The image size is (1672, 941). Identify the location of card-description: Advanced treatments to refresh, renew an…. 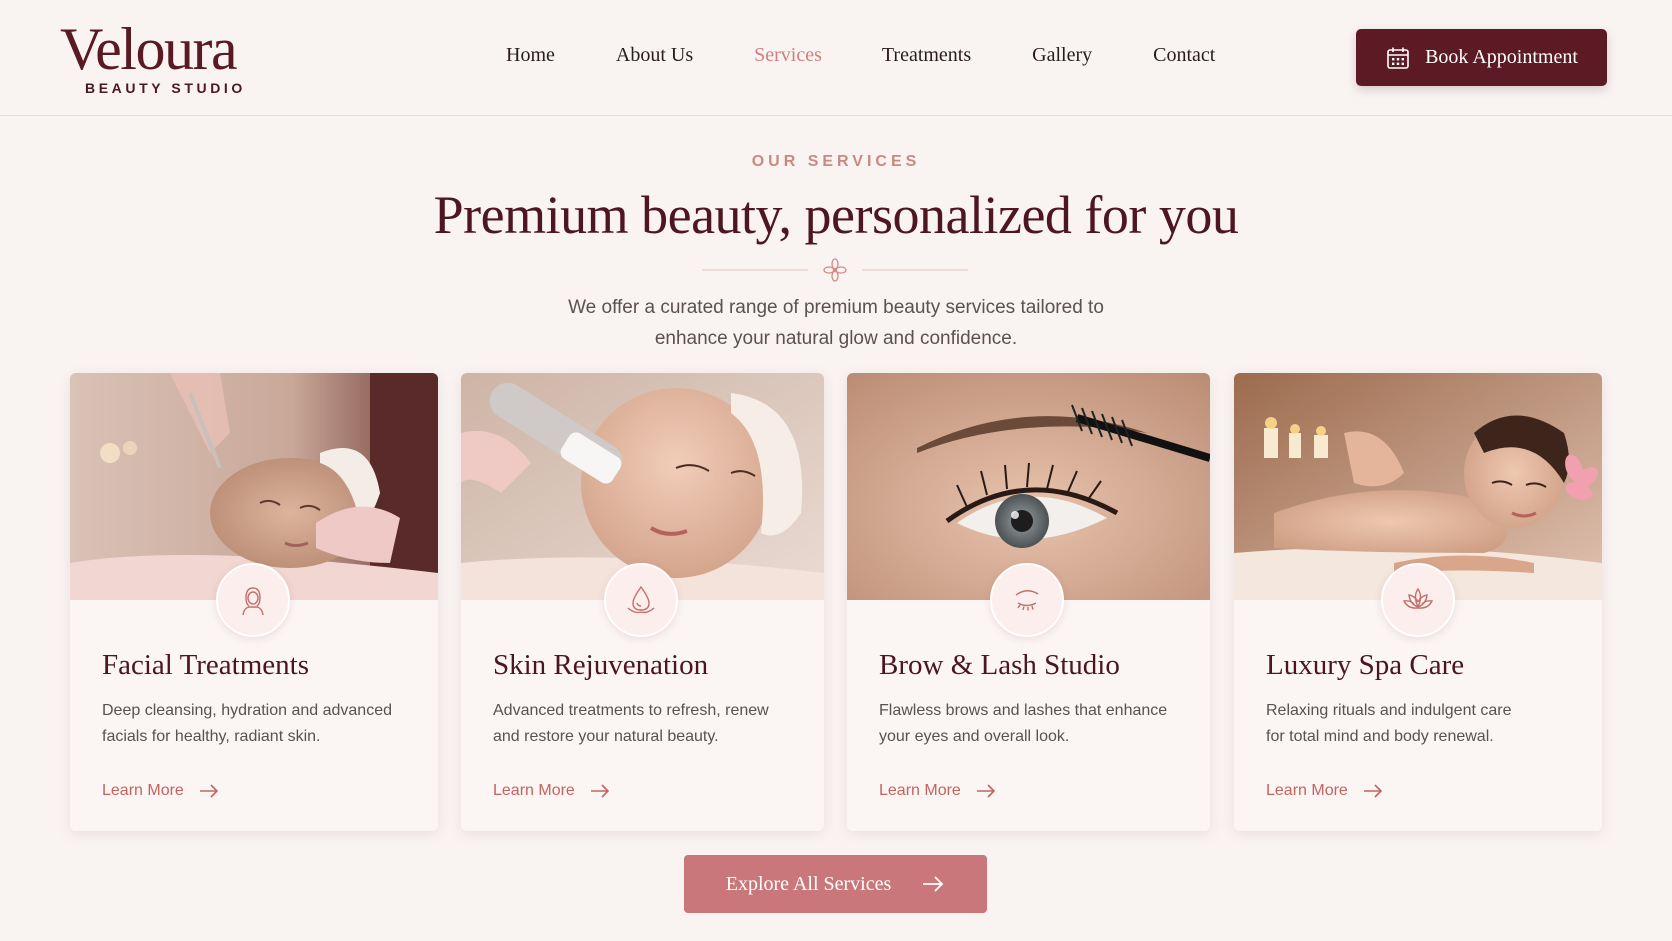
(648, 724).